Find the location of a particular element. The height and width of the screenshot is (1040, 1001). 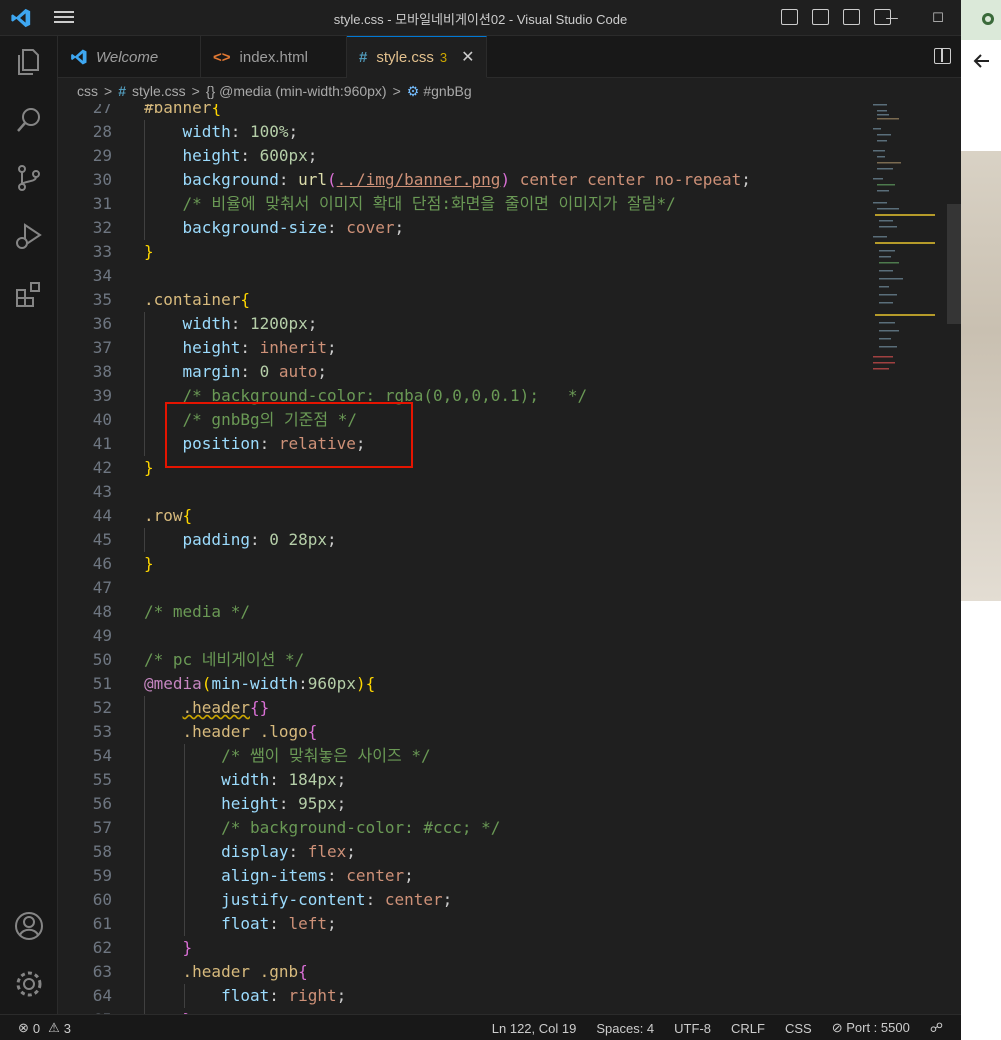

breadcrumb-symbol: #gnbBg is located at coordinates (447, 91).